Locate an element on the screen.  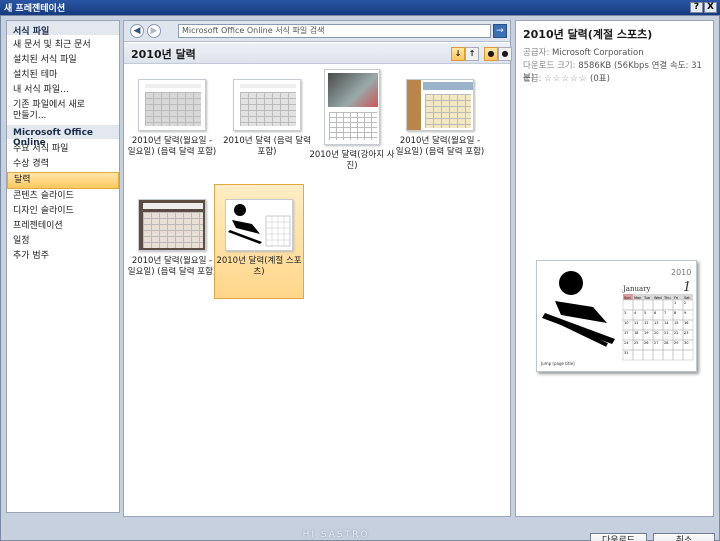
view-thumbnails-button: ● is located at coordinates (491, 54).